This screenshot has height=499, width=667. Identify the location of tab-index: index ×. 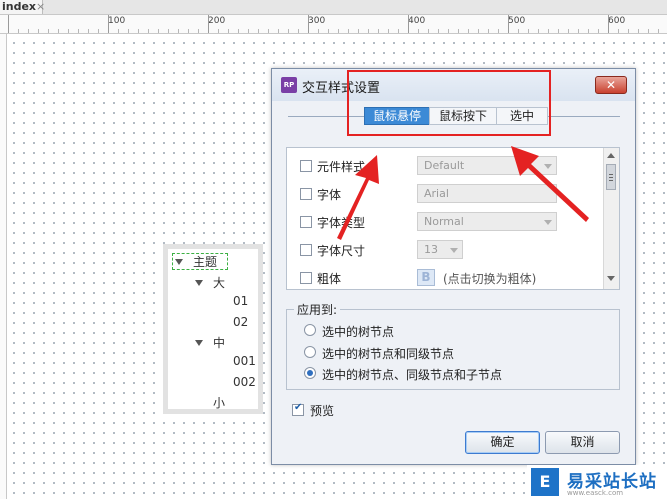
(22, 7).